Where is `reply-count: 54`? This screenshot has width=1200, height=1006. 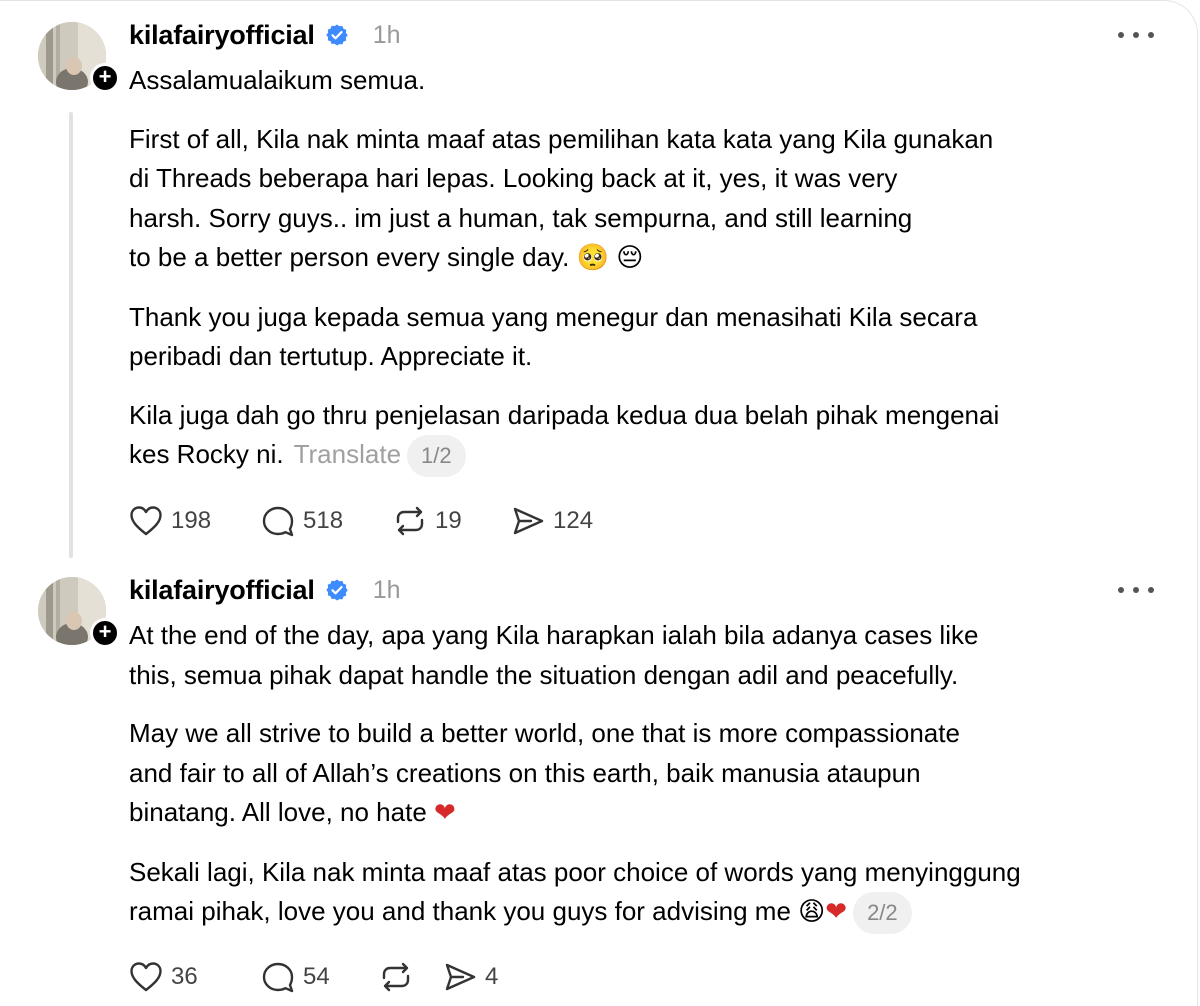 reply-count: 54 is located at coordinates (316, 976).